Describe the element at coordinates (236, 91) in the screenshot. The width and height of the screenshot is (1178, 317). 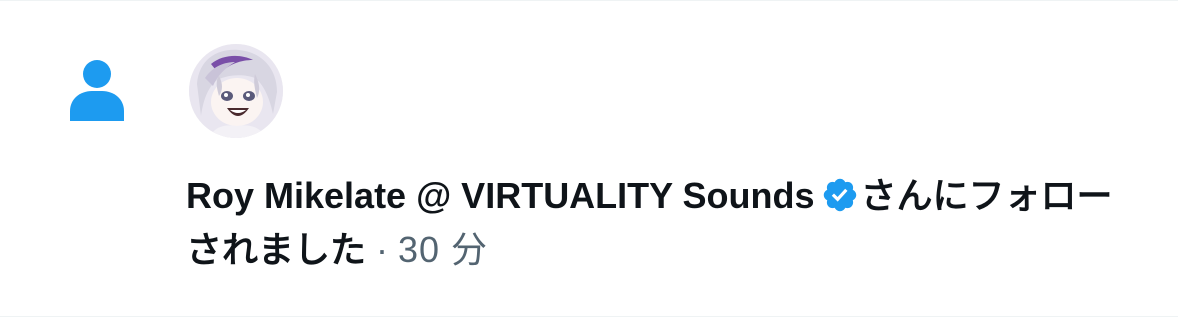
I see `avatar` at that location.